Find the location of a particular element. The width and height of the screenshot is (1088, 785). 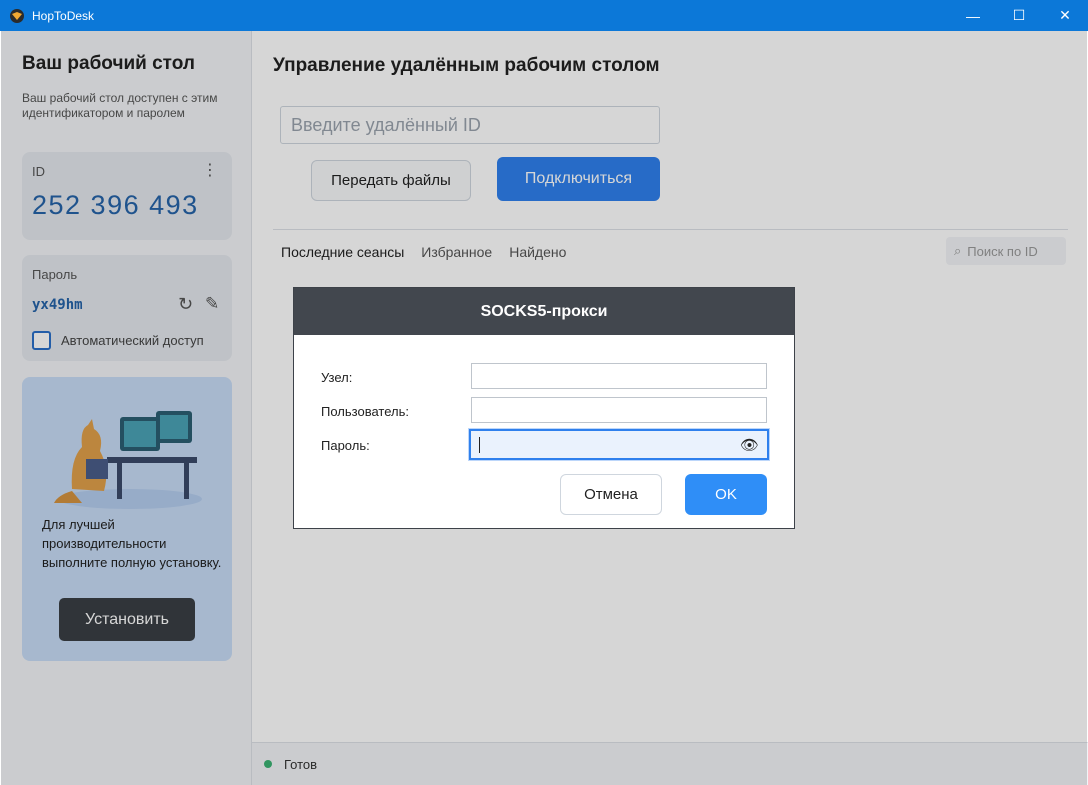

user-label: Пользователь: is located at coordinates (365, 411).